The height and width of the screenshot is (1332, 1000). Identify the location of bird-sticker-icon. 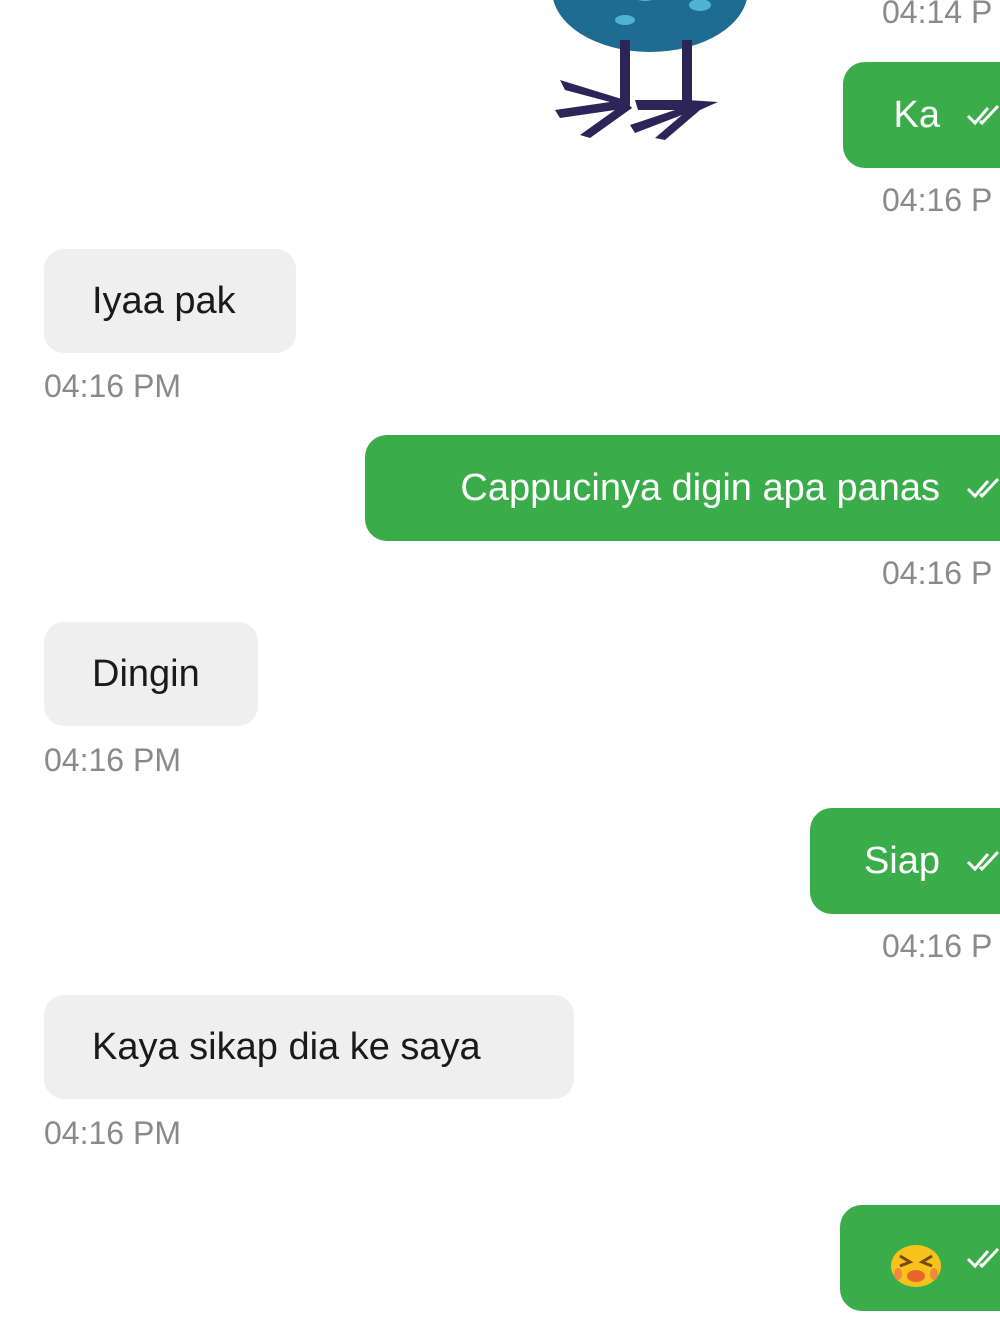
(665, 75).